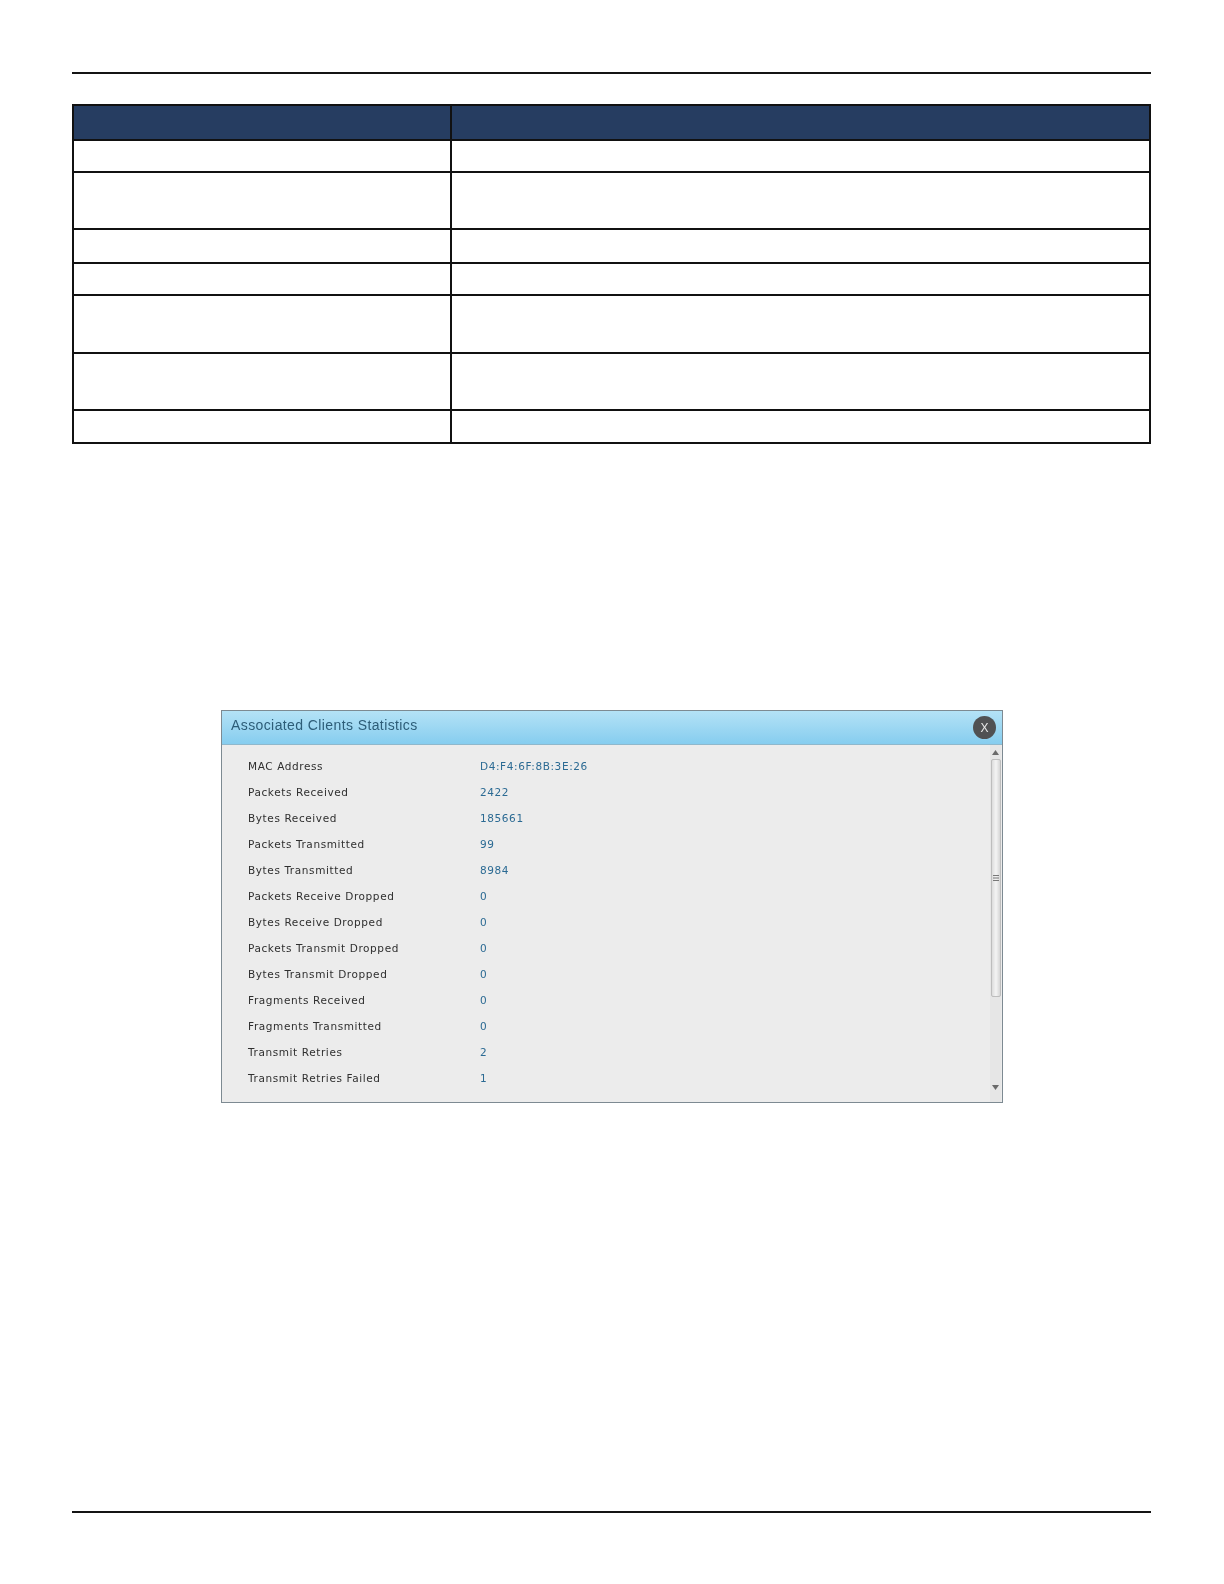 The height and width of the screenshot is (1584, 1224). What do you see at coordinates (301, 870) in the screenshot?
I see `stat-label: Bytes Transmitted` at bounding box center [301, 870].